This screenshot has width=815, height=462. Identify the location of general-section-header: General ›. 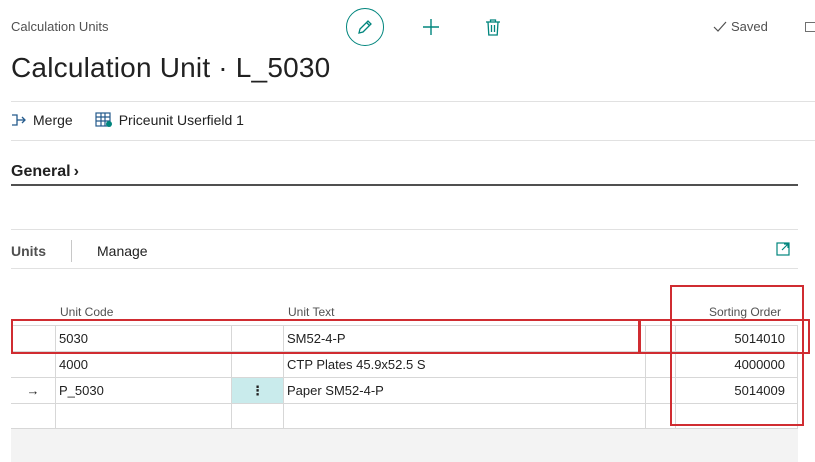
(404, 173).